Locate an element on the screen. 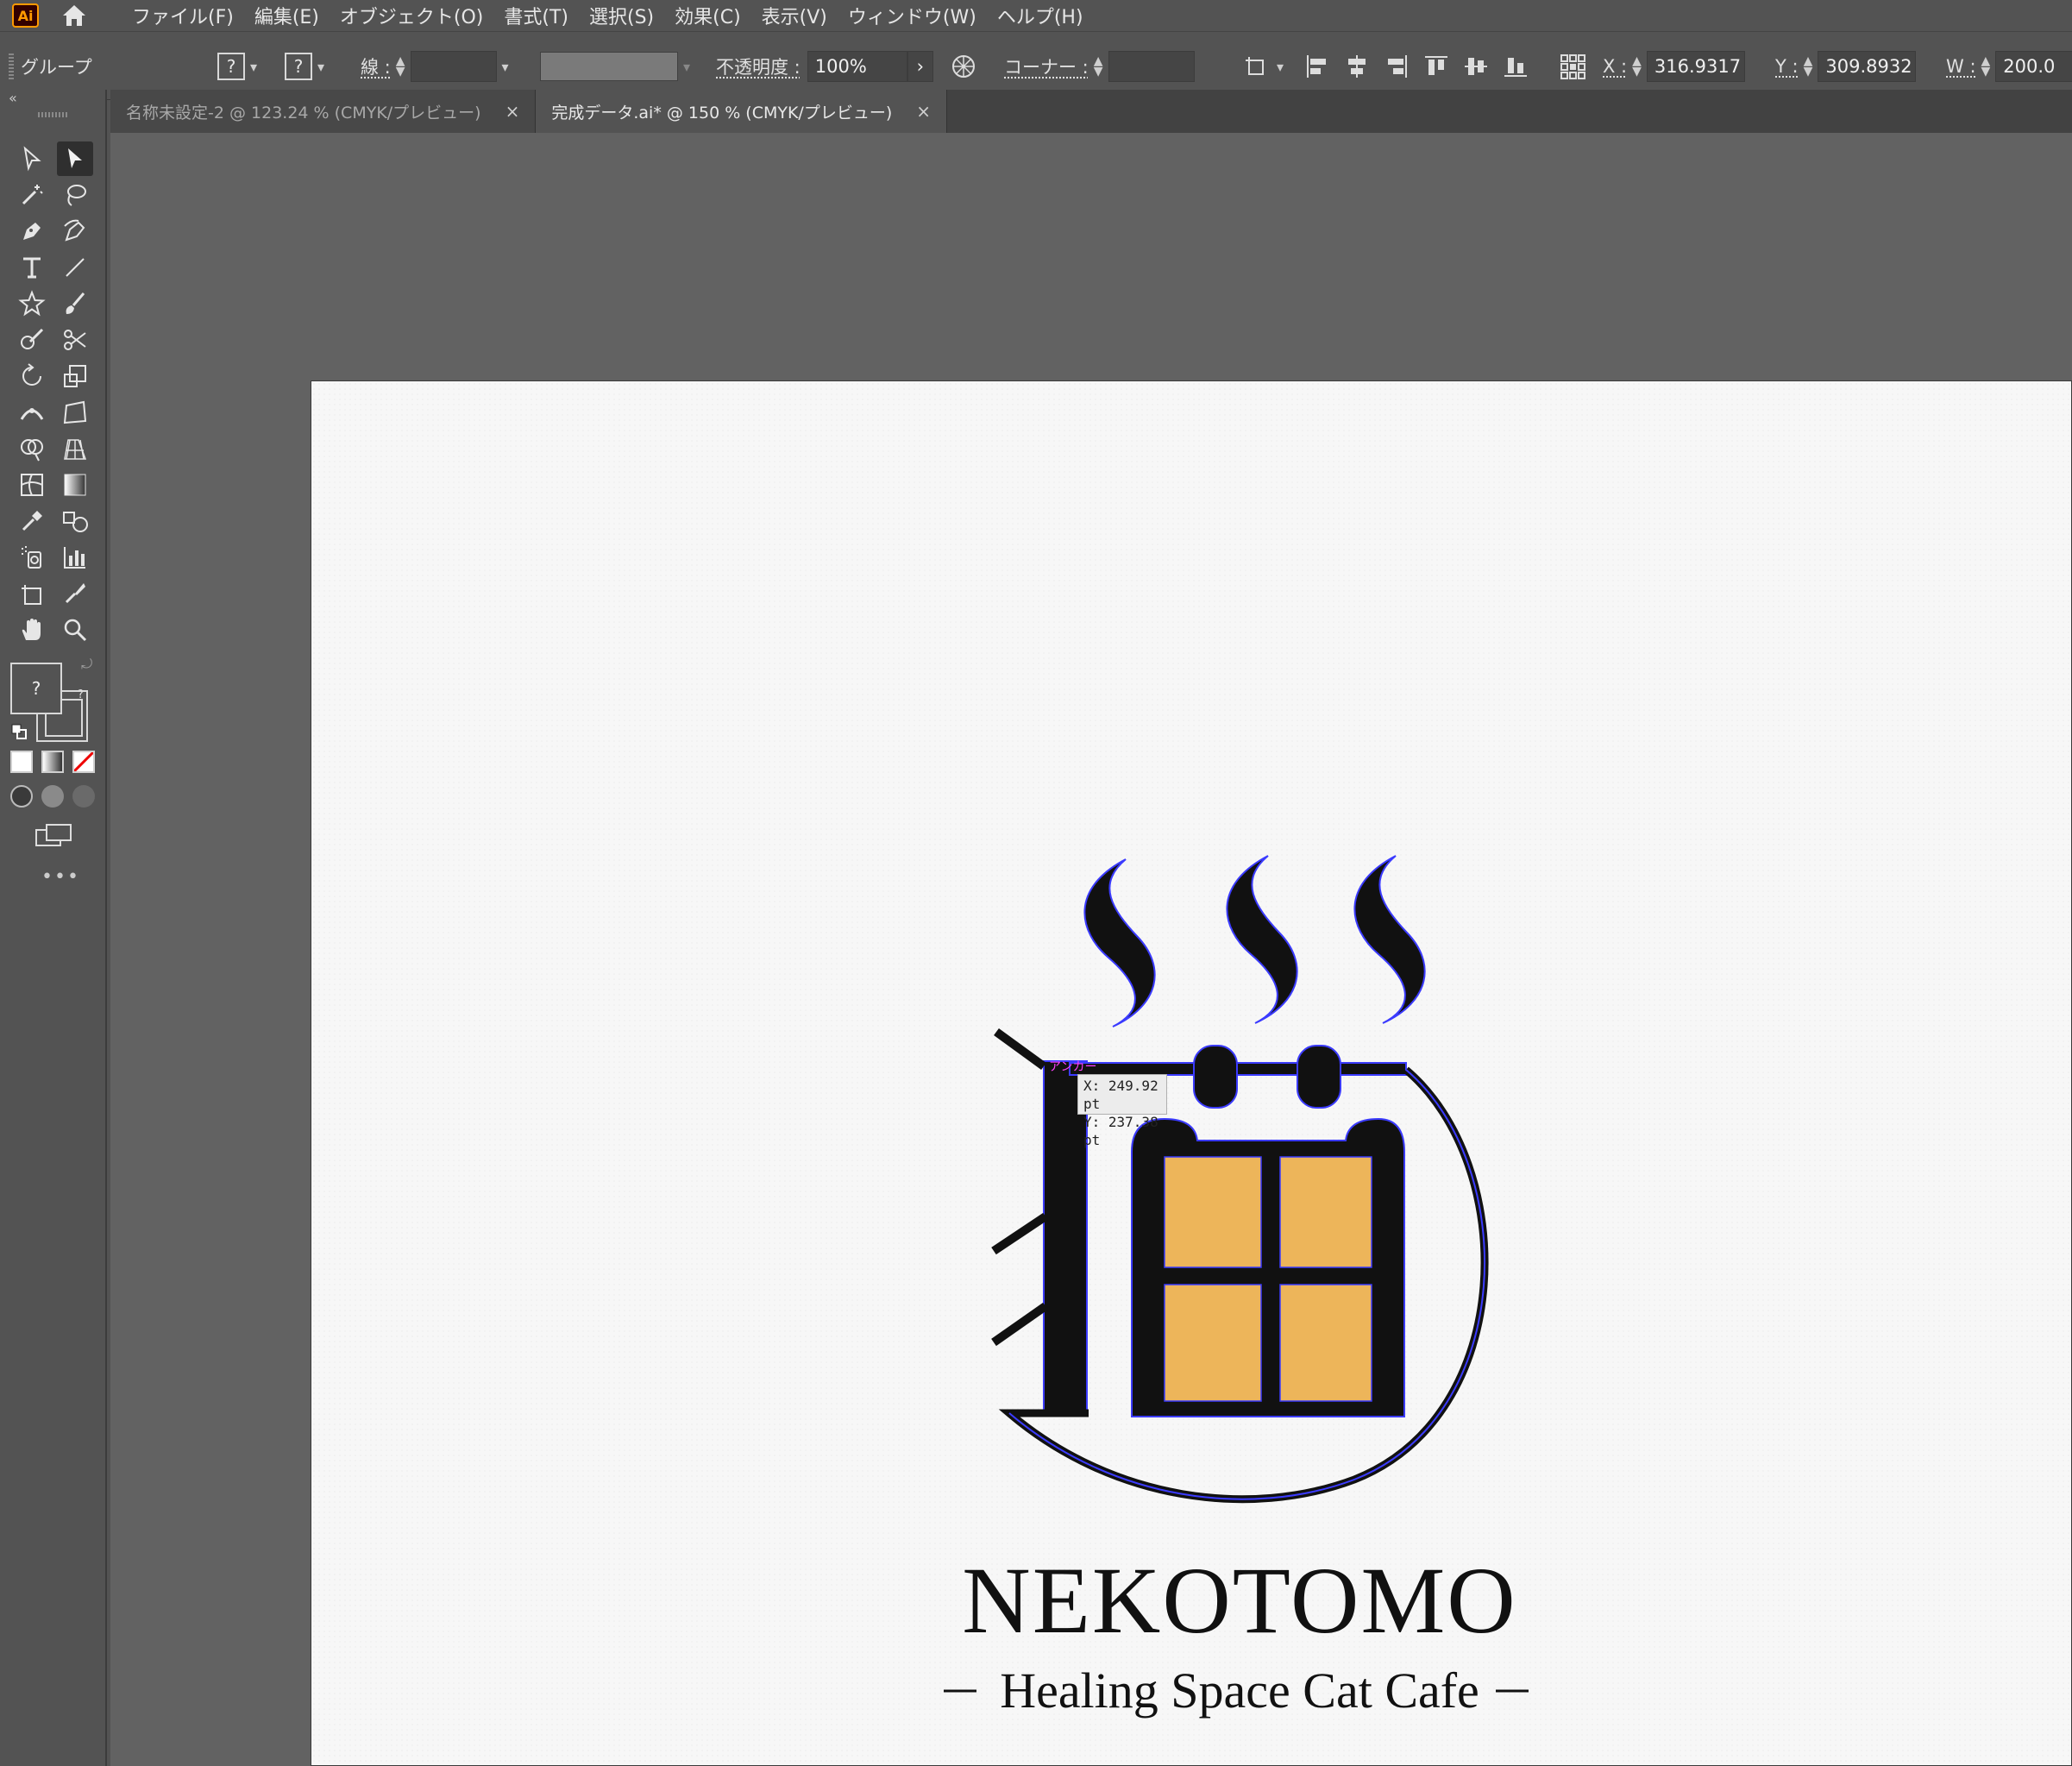  gradient-button is located at coordinates (52, 762).